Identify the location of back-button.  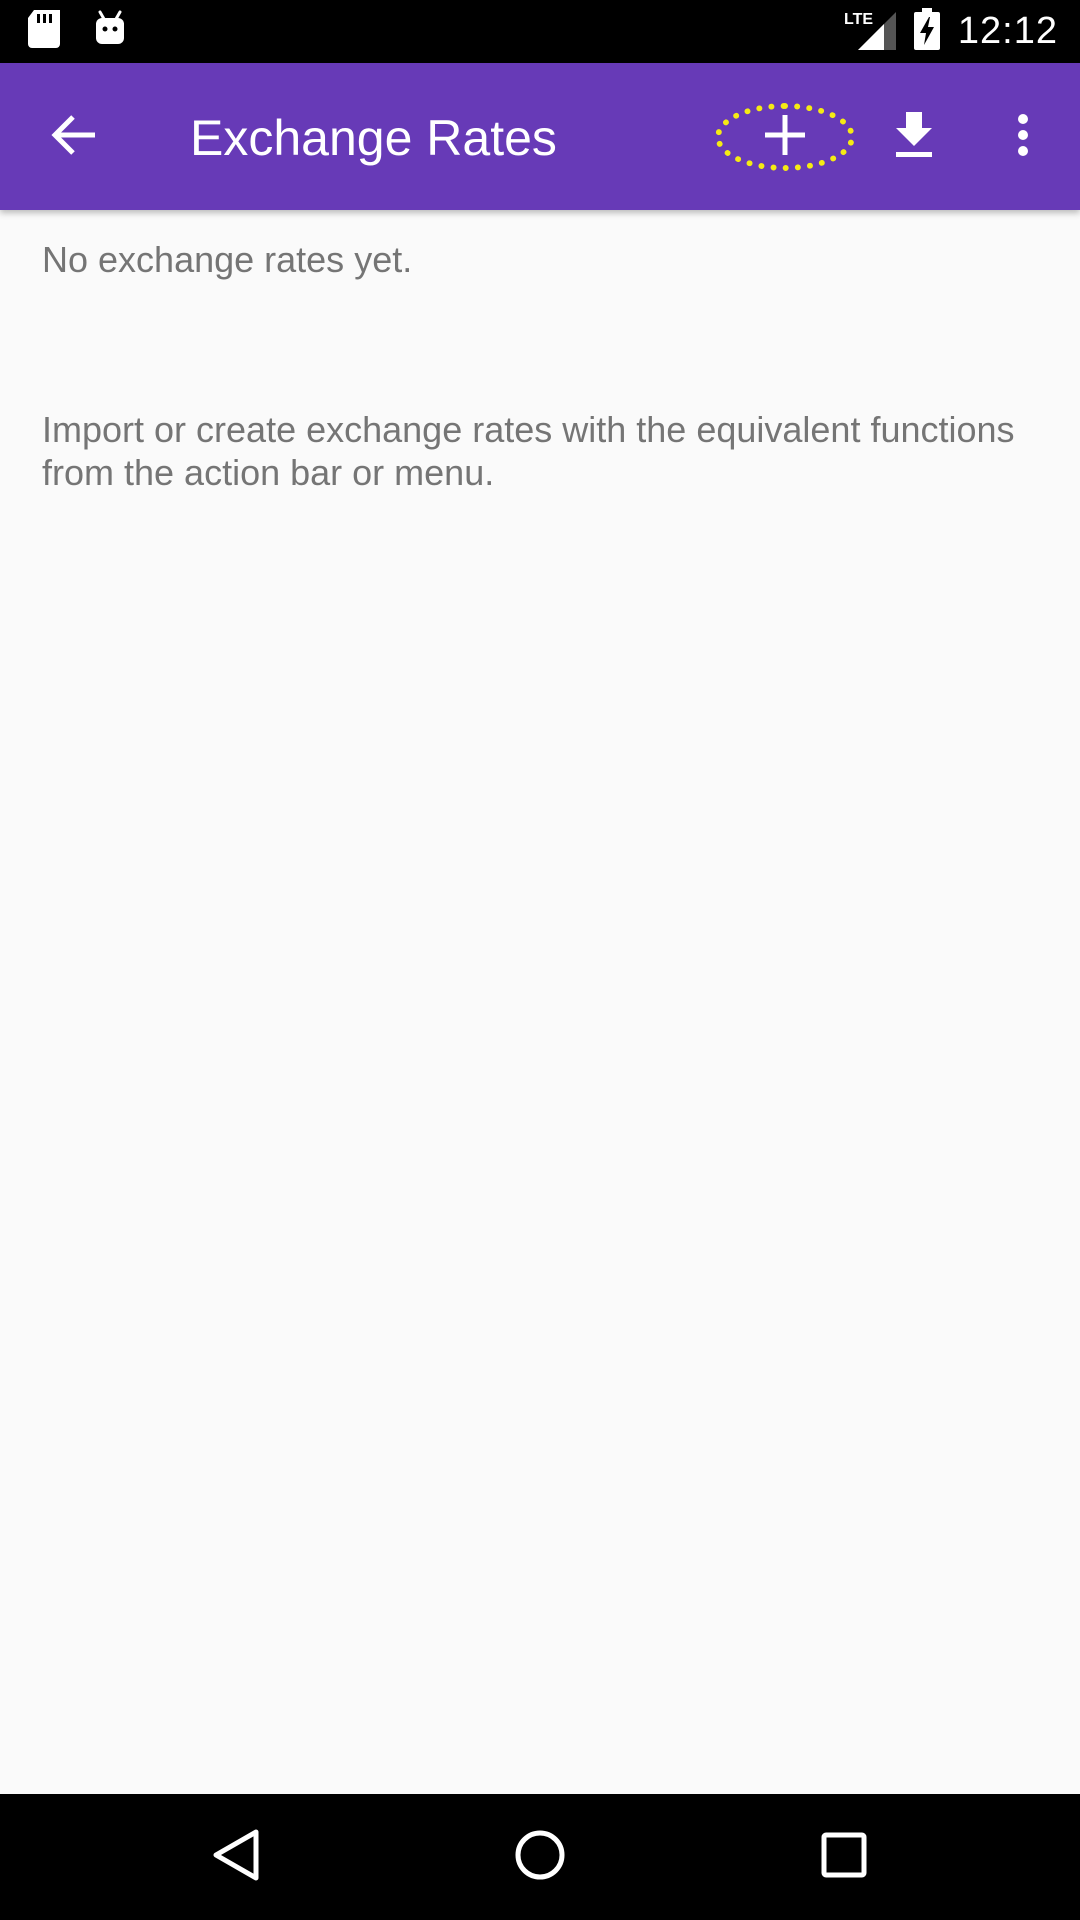
(74, 137).